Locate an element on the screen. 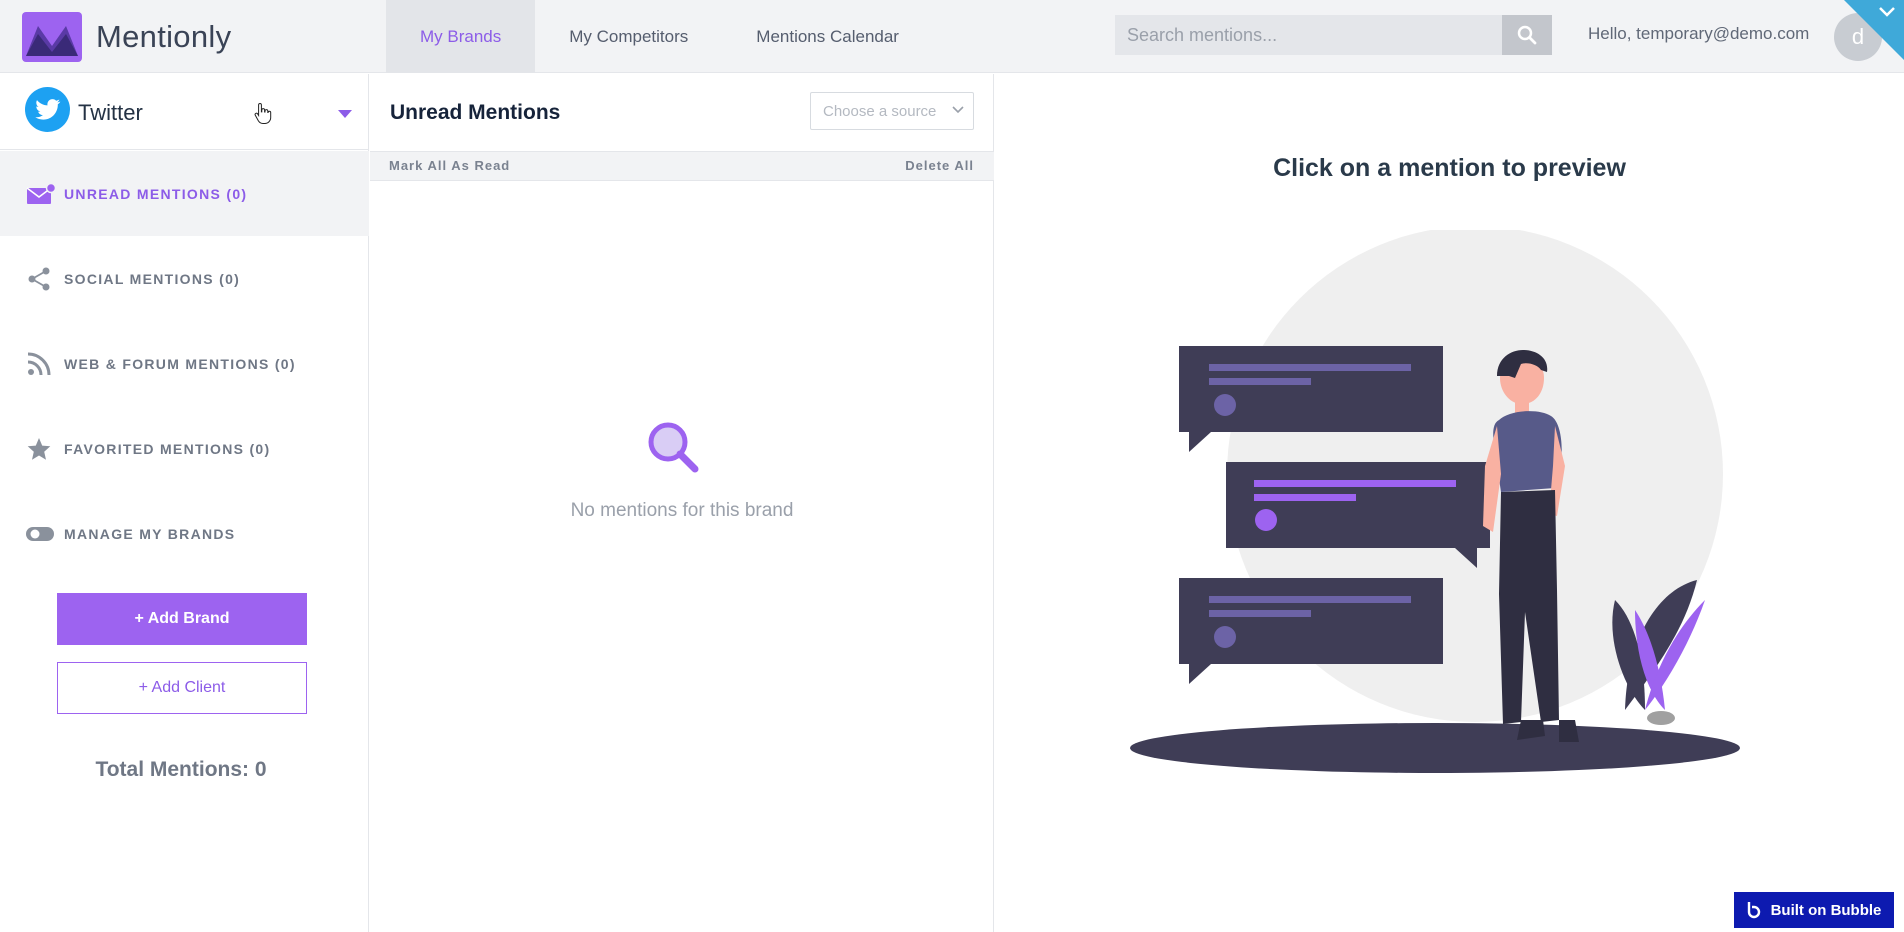 This screenshot has width=1904, height=932. sidebar-item-social-mentions: SOCIAL MENTIONS (0) is located at coordinates (184, 278).